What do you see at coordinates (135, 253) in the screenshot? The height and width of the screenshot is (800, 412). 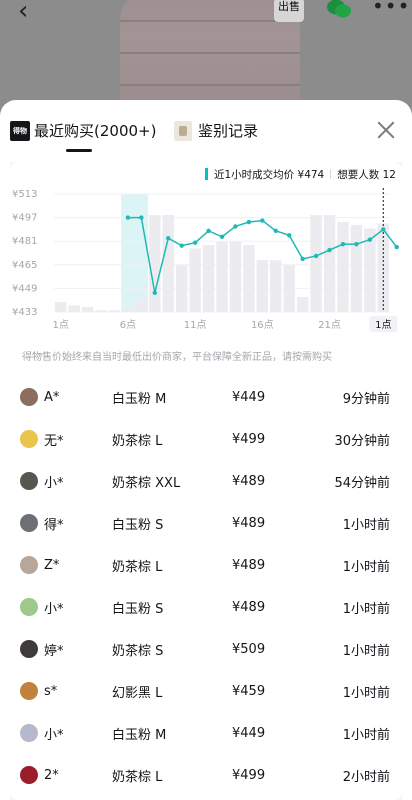 I see `highlight-band` at bounding box center [135, 253].